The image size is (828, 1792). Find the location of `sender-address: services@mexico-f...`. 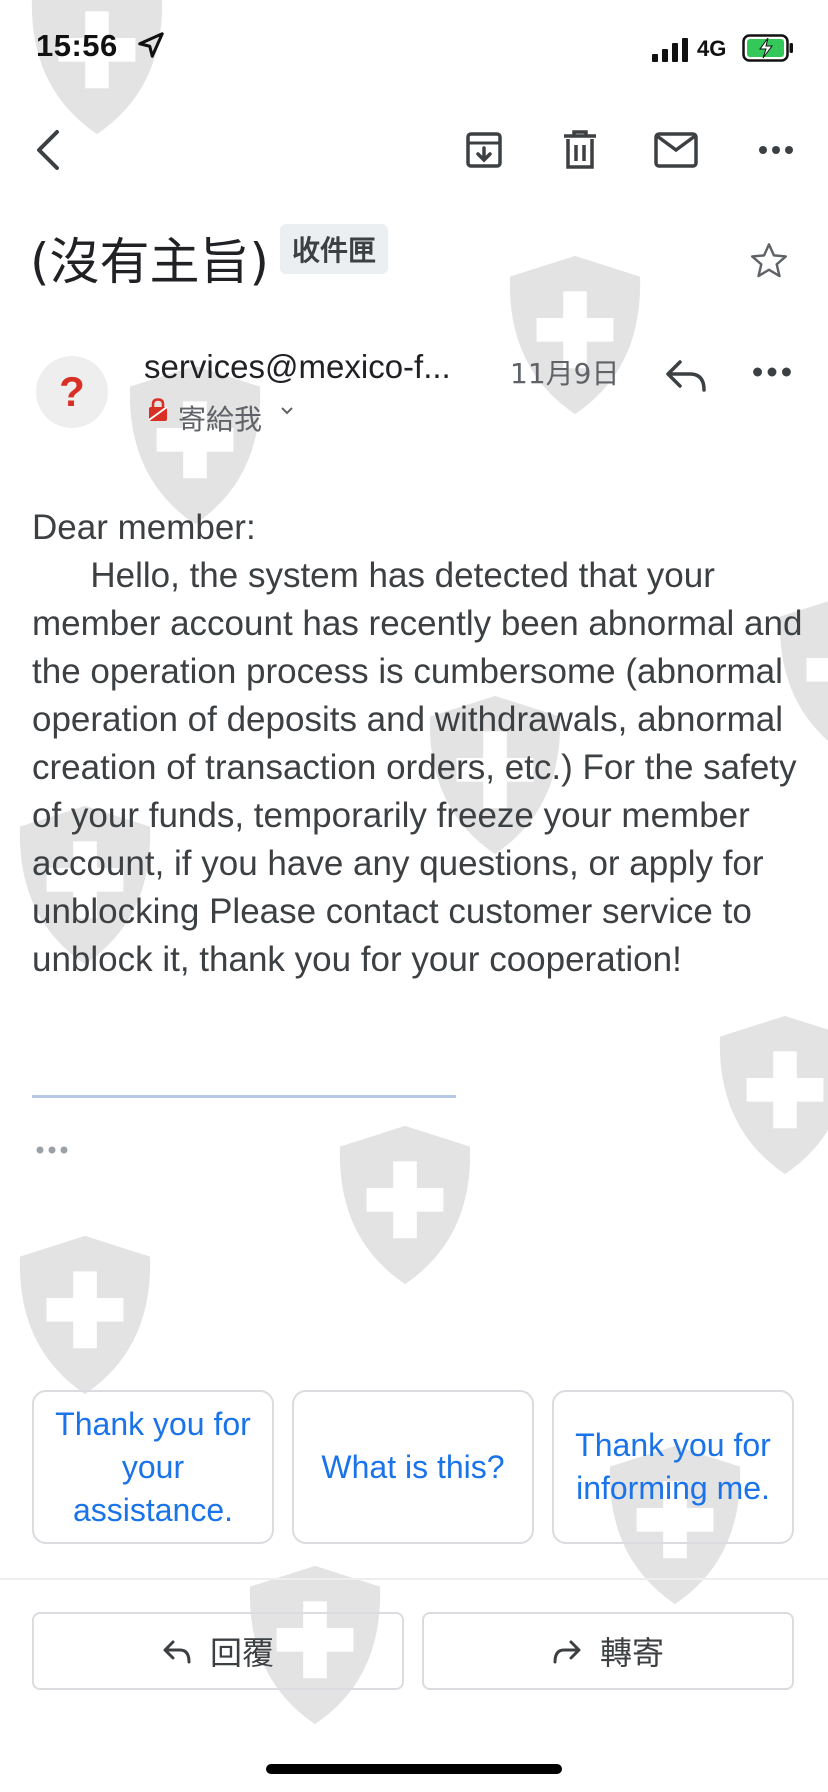

sender-address: services@mexico-f... is located at coordinates (297, 367).